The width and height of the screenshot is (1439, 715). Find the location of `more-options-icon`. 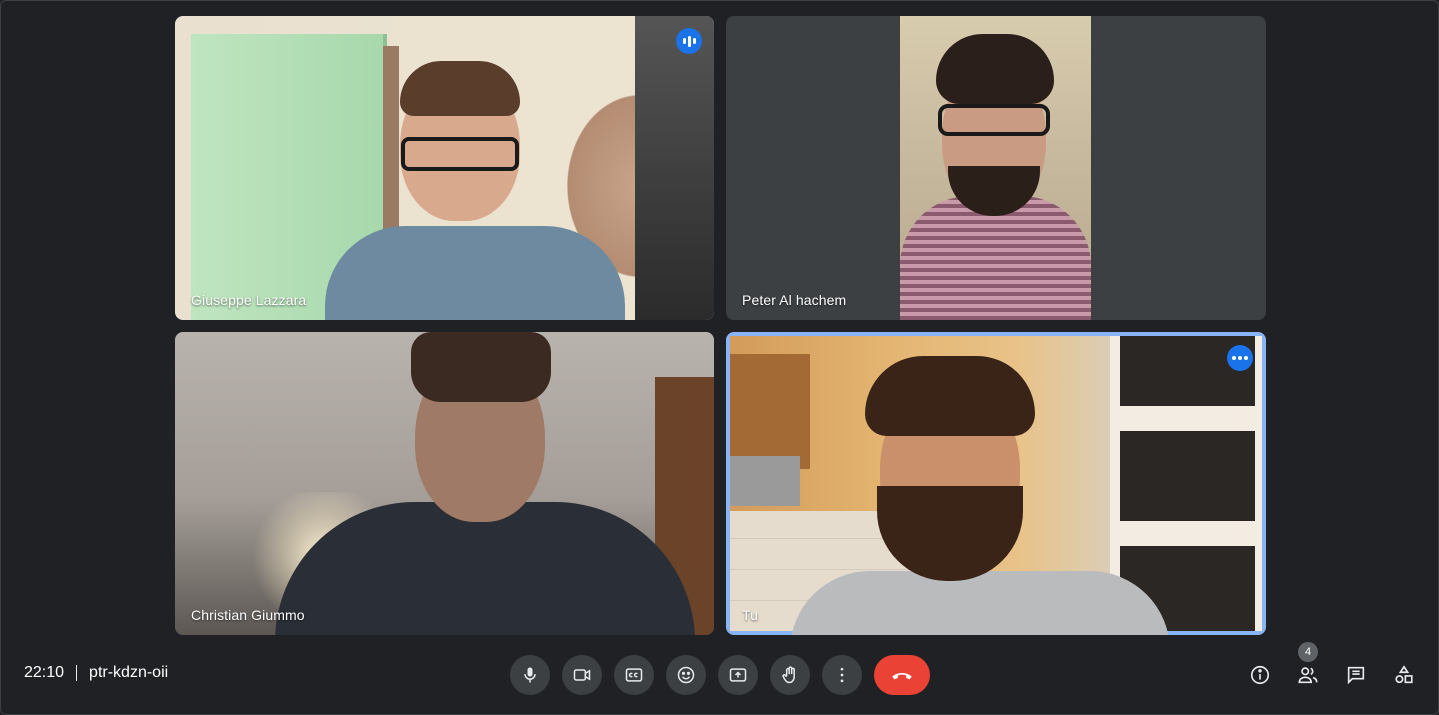

more-options-icon is located at coordinates (842, 675).